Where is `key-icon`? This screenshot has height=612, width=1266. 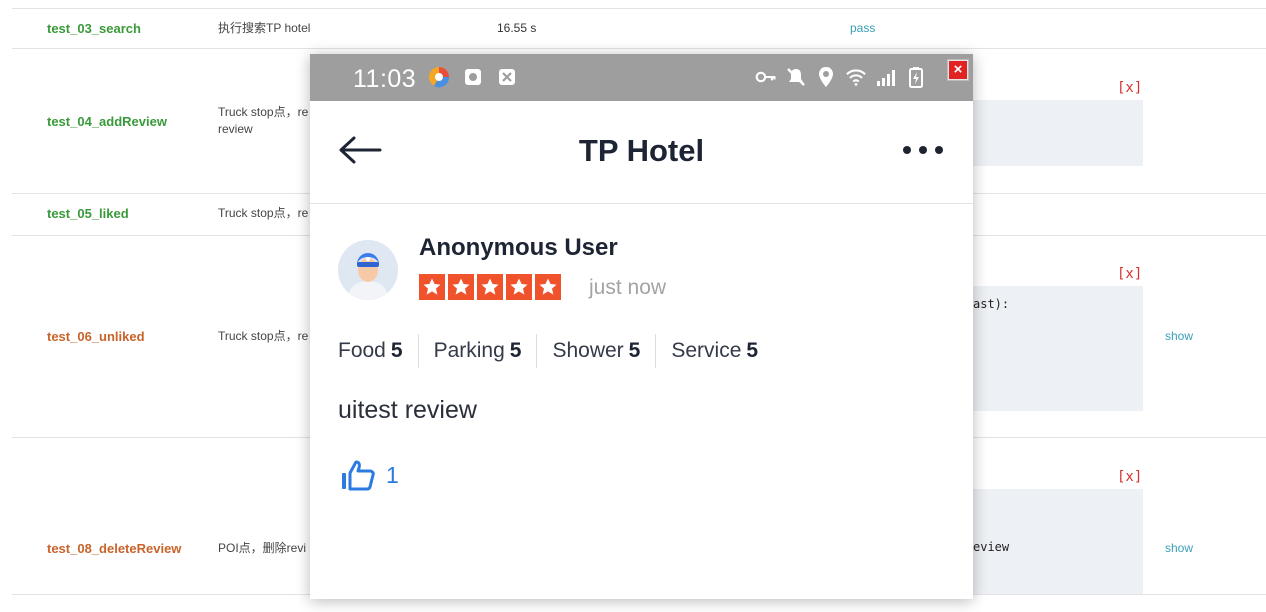 key-icon is located at coordinates (766, 77).